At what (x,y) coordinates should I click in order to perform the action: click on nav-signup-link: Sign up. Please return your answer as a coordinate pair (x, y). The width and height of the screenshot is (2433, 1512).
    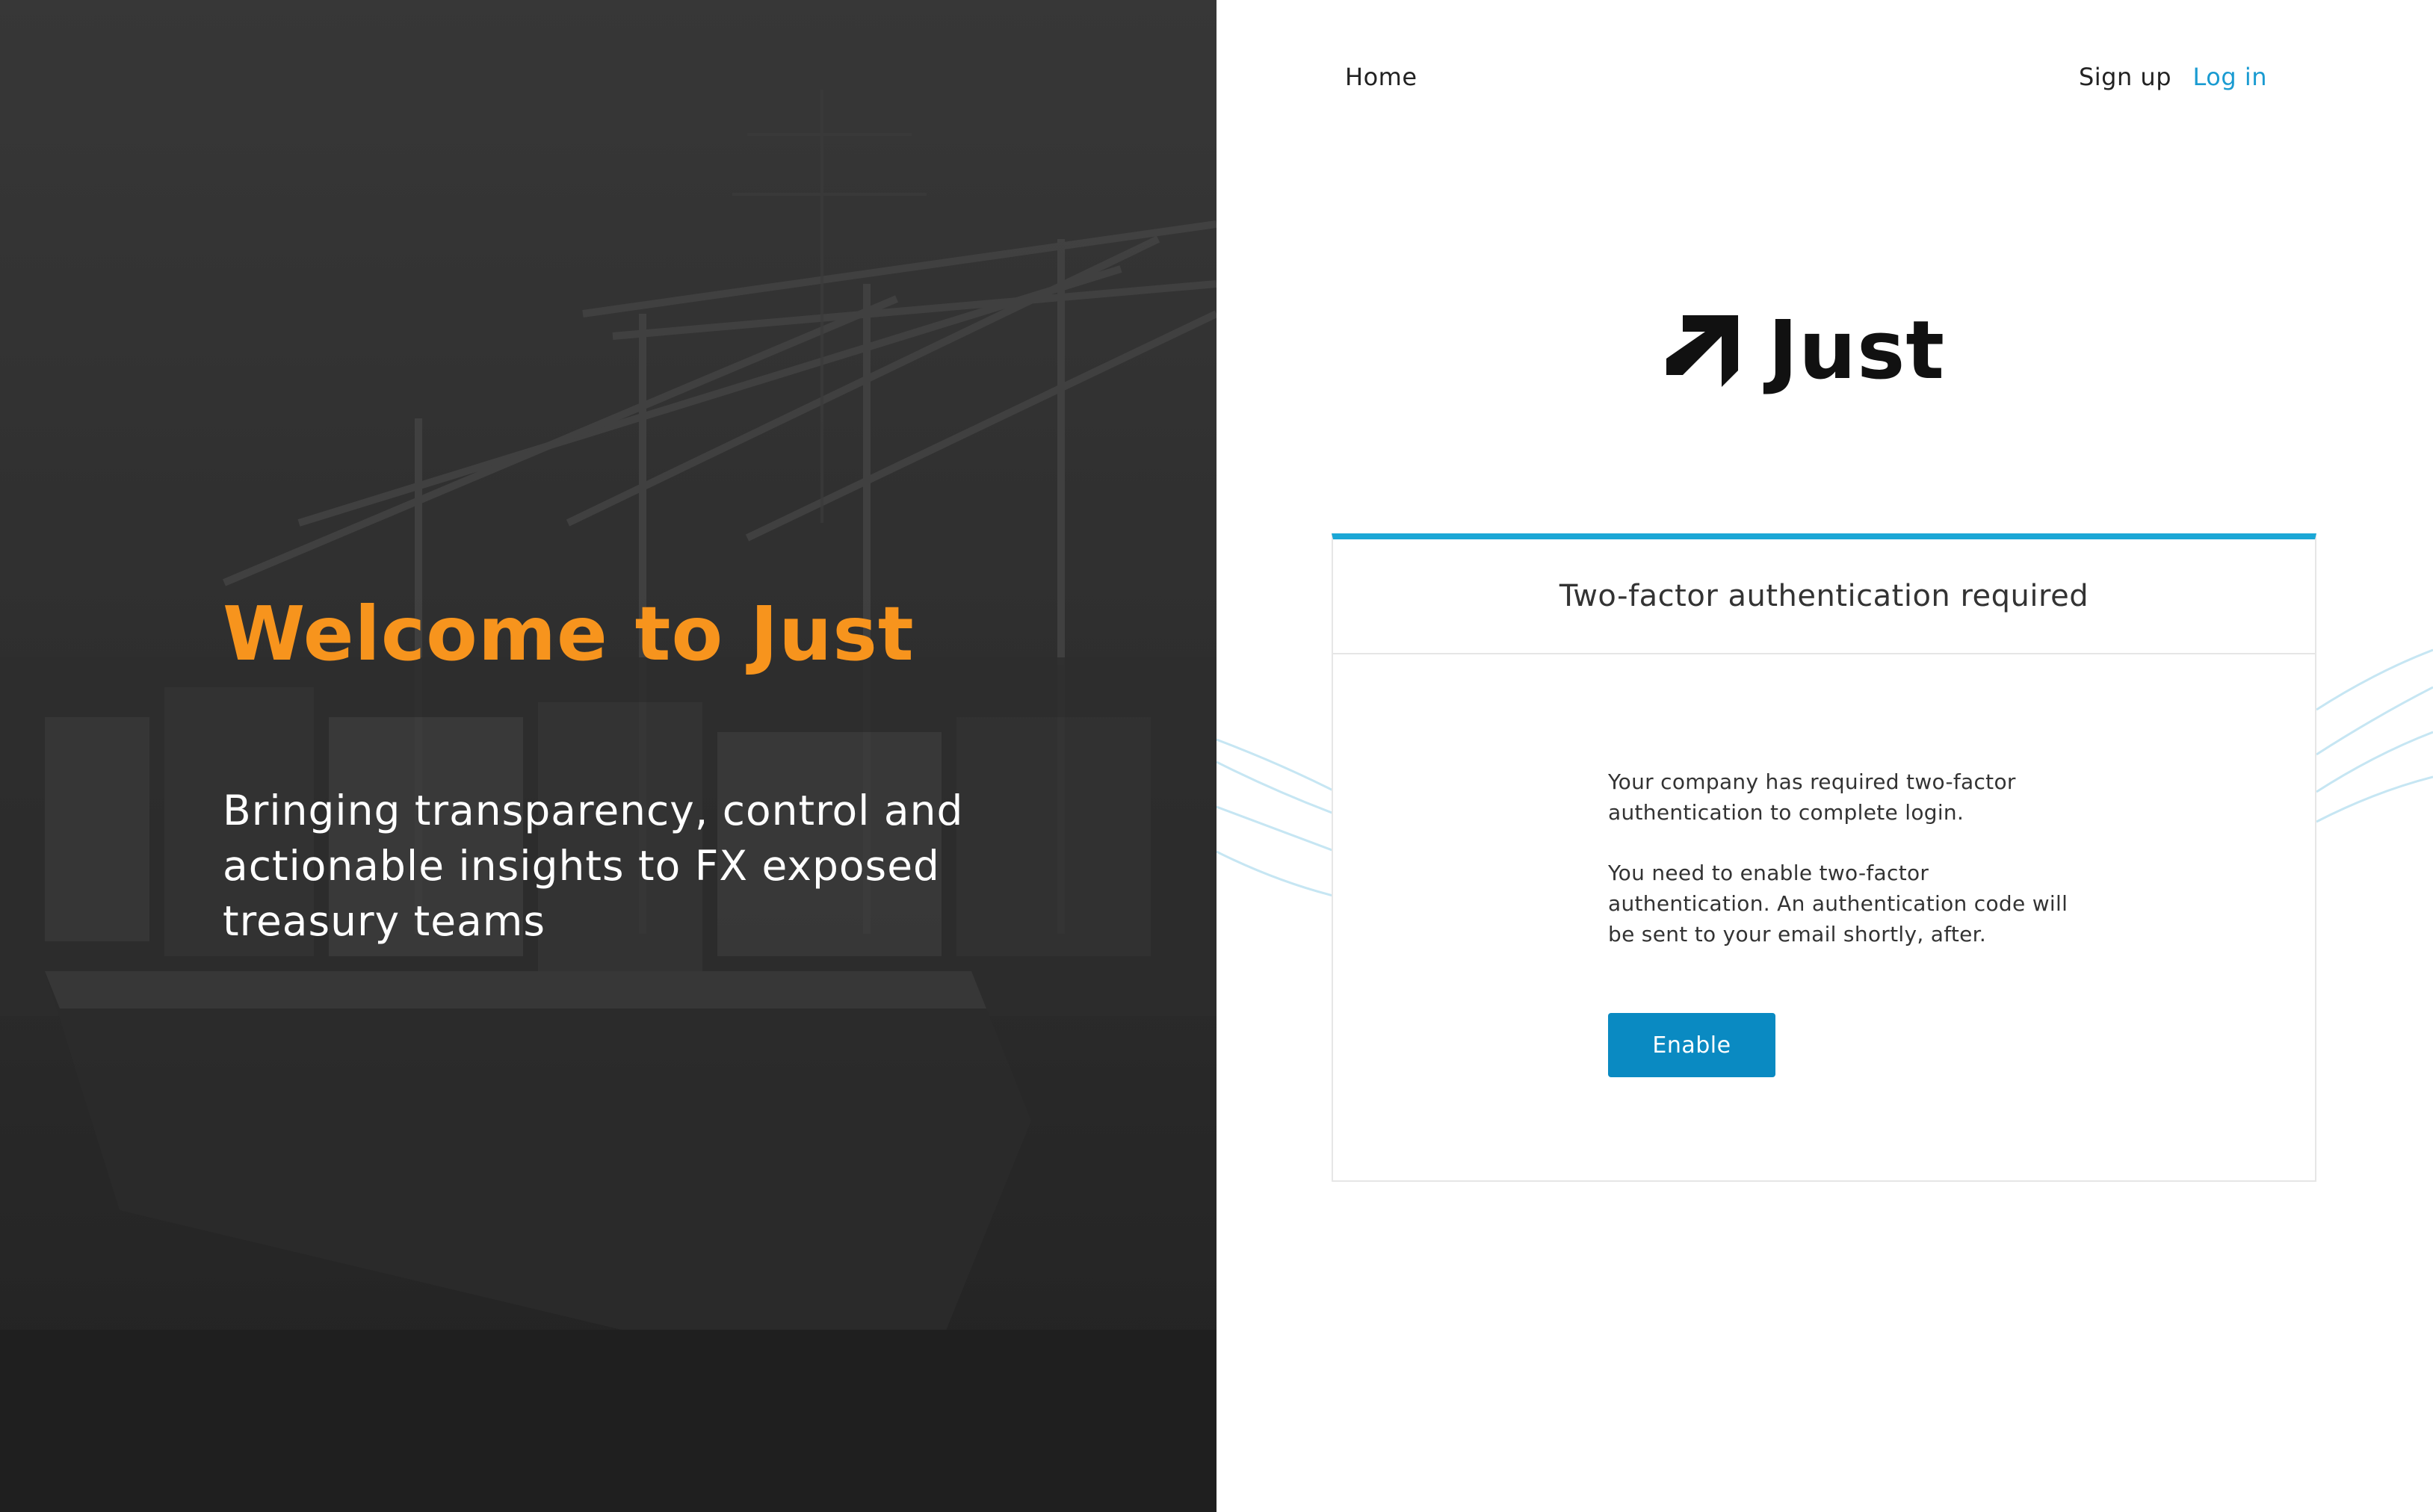
    Looking at the image, I should click on (2125, 77).